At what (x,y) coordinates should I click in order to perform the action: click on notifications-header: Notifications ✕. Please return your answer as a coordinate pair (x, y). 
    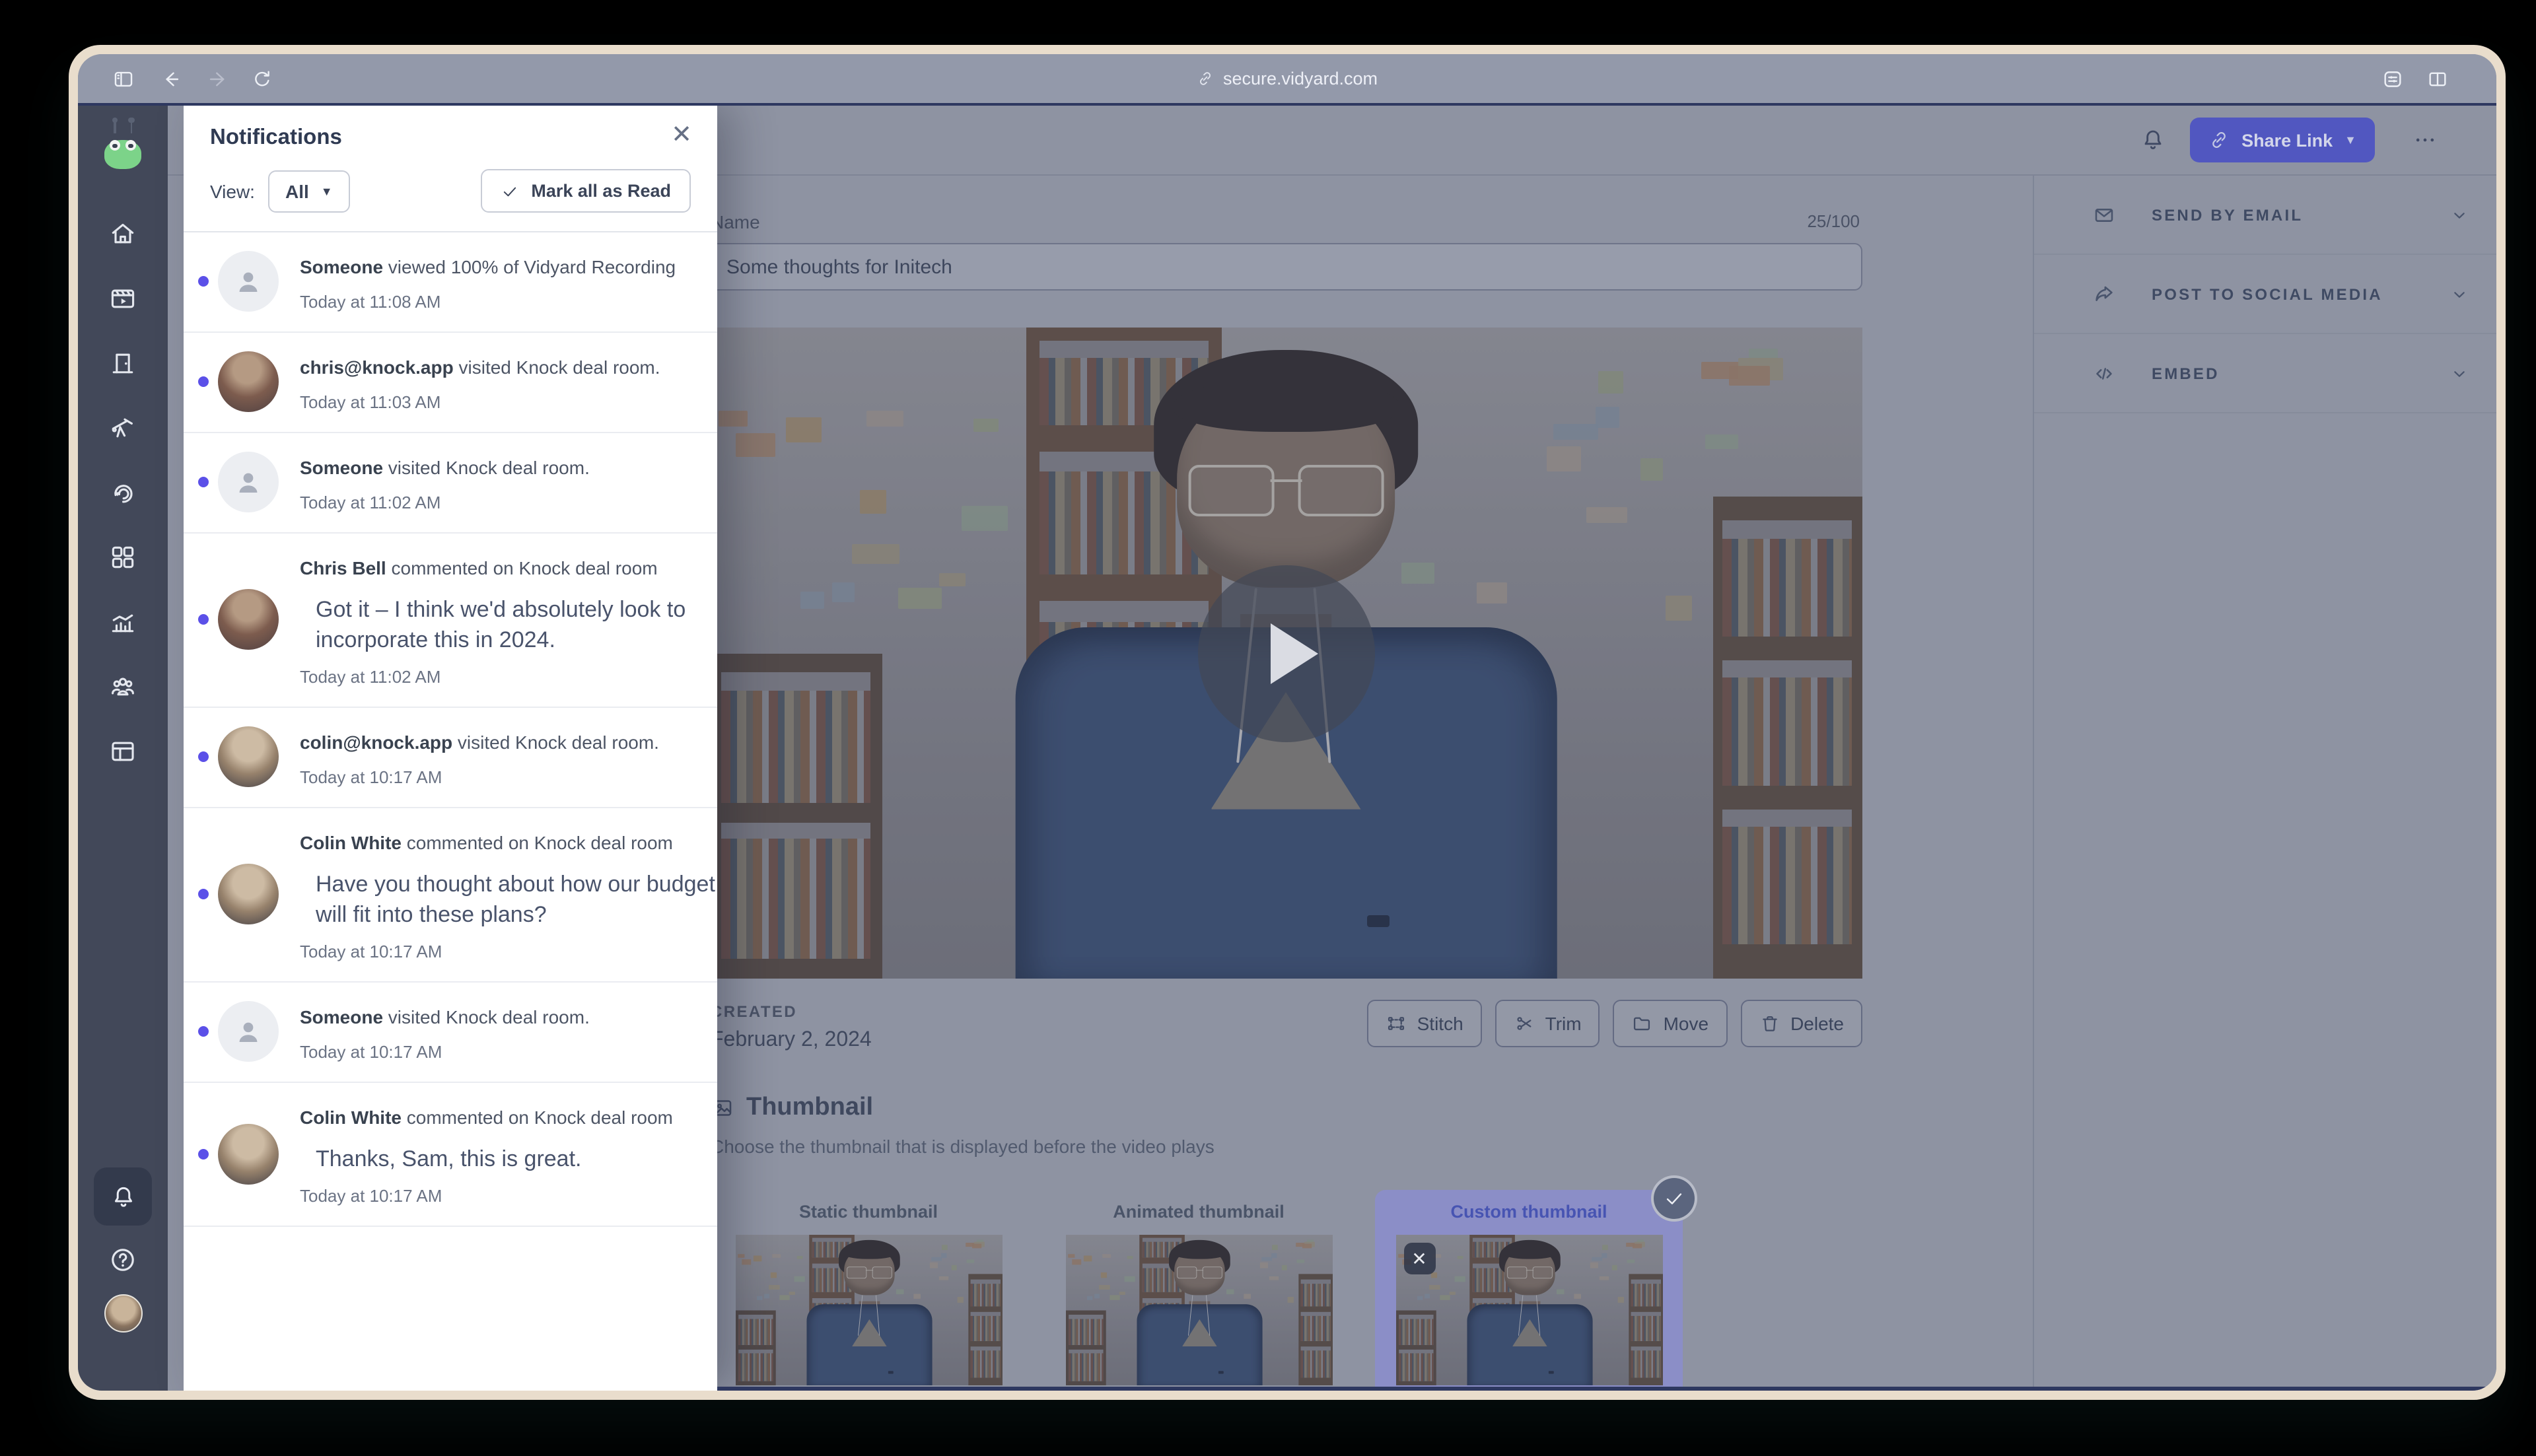
    Looking at the image, I should click on (450, 128).